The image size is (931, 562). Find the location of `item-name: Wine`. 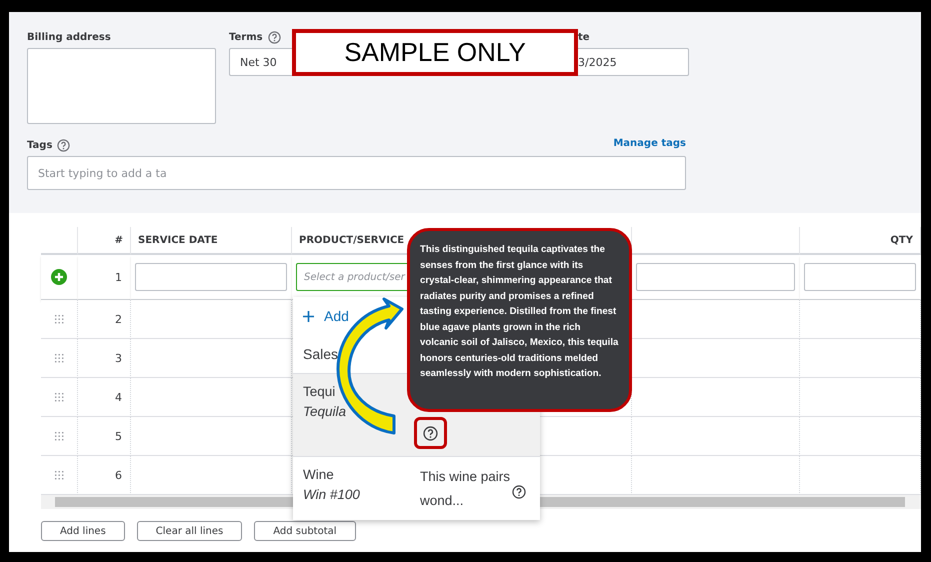

item-name: Wine is located at coordinates (319, 475).